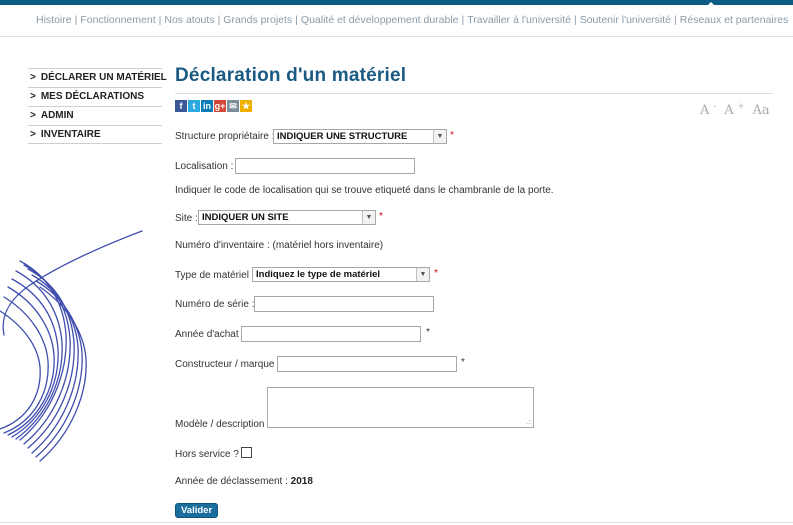 Image resolution: width=793 pixels, height=525 pixels. I want to click on font-decrease-button: A-, so click(708, 110).